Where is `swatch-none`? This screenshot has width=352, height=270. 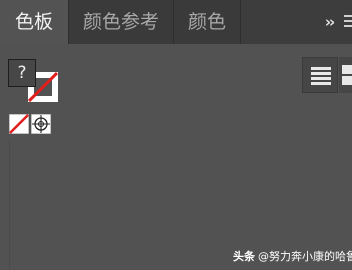
swatch-none is located at coordinates (19, 124).